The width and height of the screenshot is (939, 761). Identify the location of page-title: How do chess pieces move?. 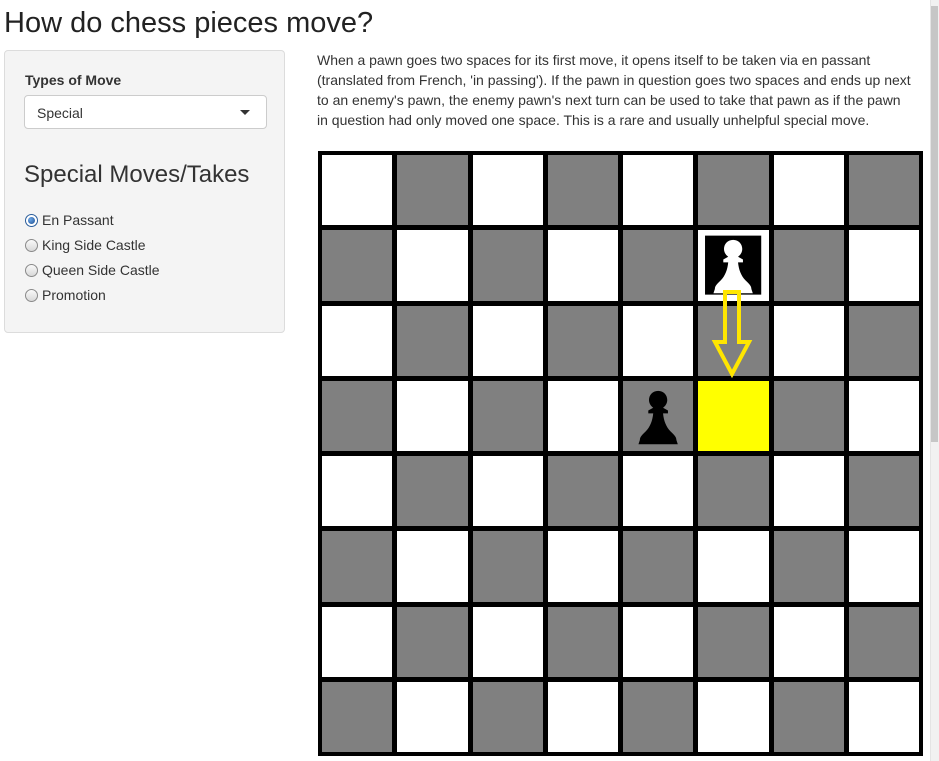
(189, 23).